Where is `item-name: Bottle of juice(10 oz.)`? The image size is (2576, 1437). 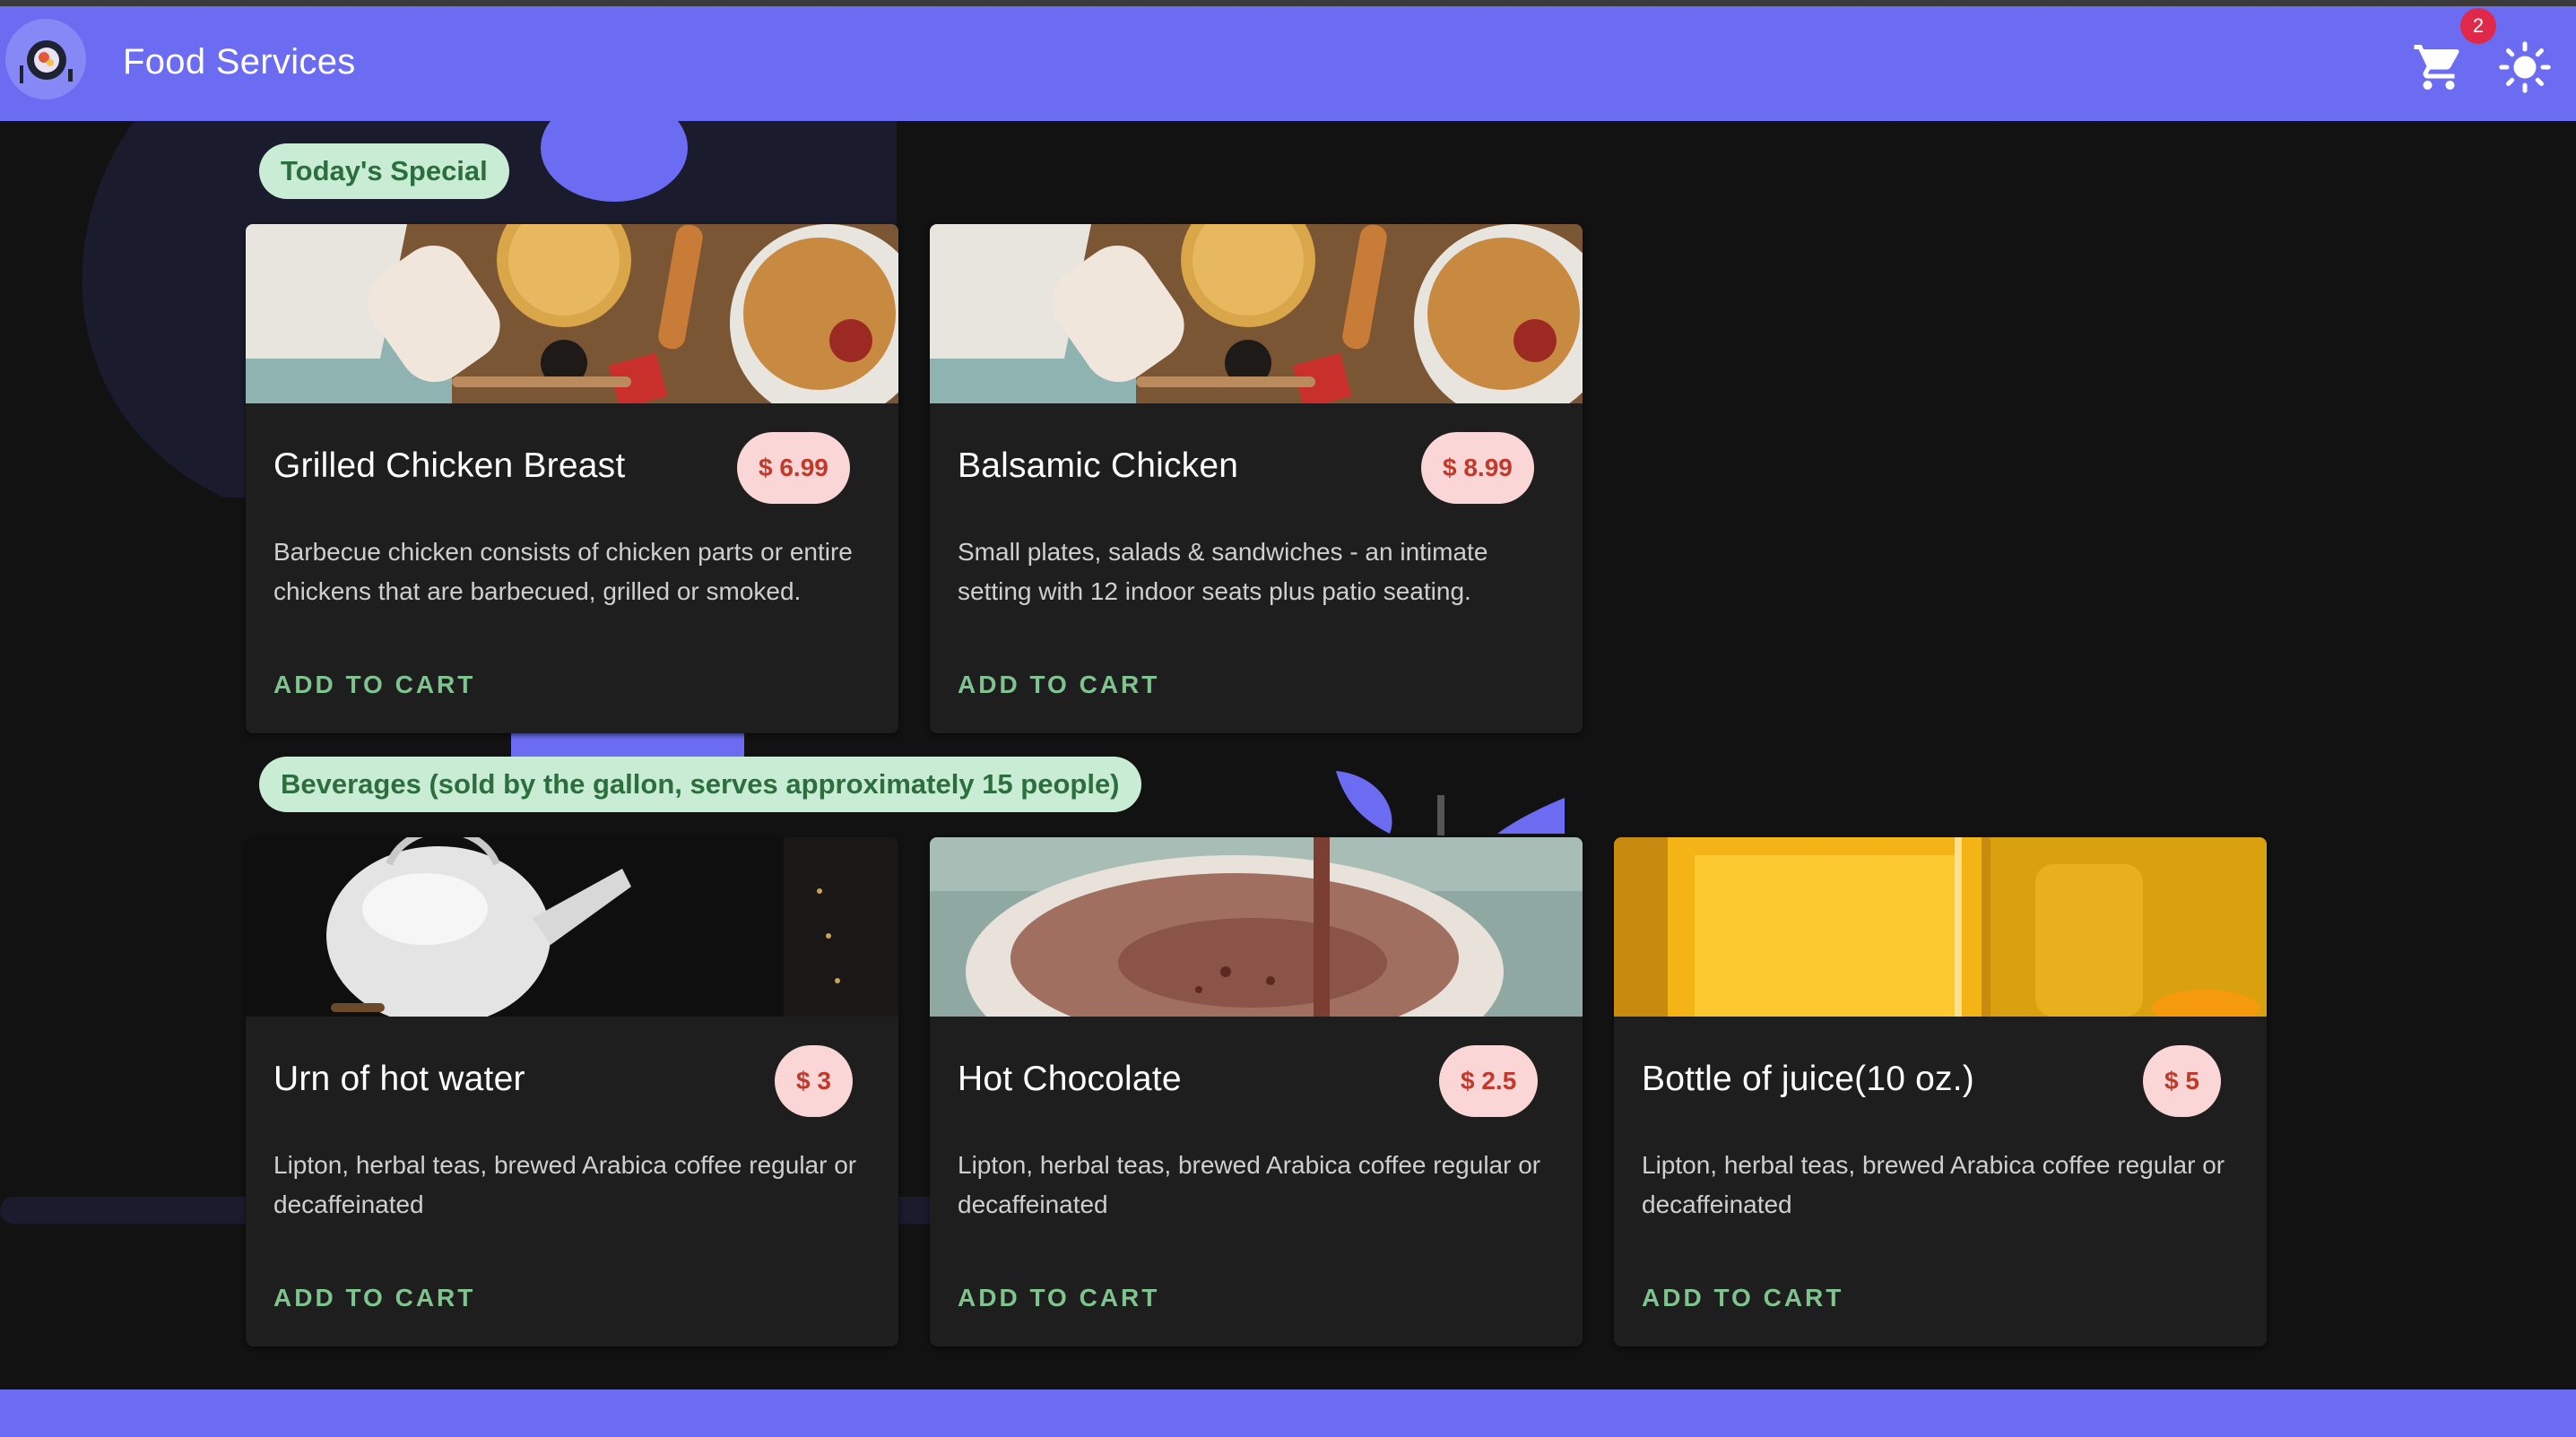
item-name: Bottle of juice(10 oz.) is located at coordinates (1808, 1079).